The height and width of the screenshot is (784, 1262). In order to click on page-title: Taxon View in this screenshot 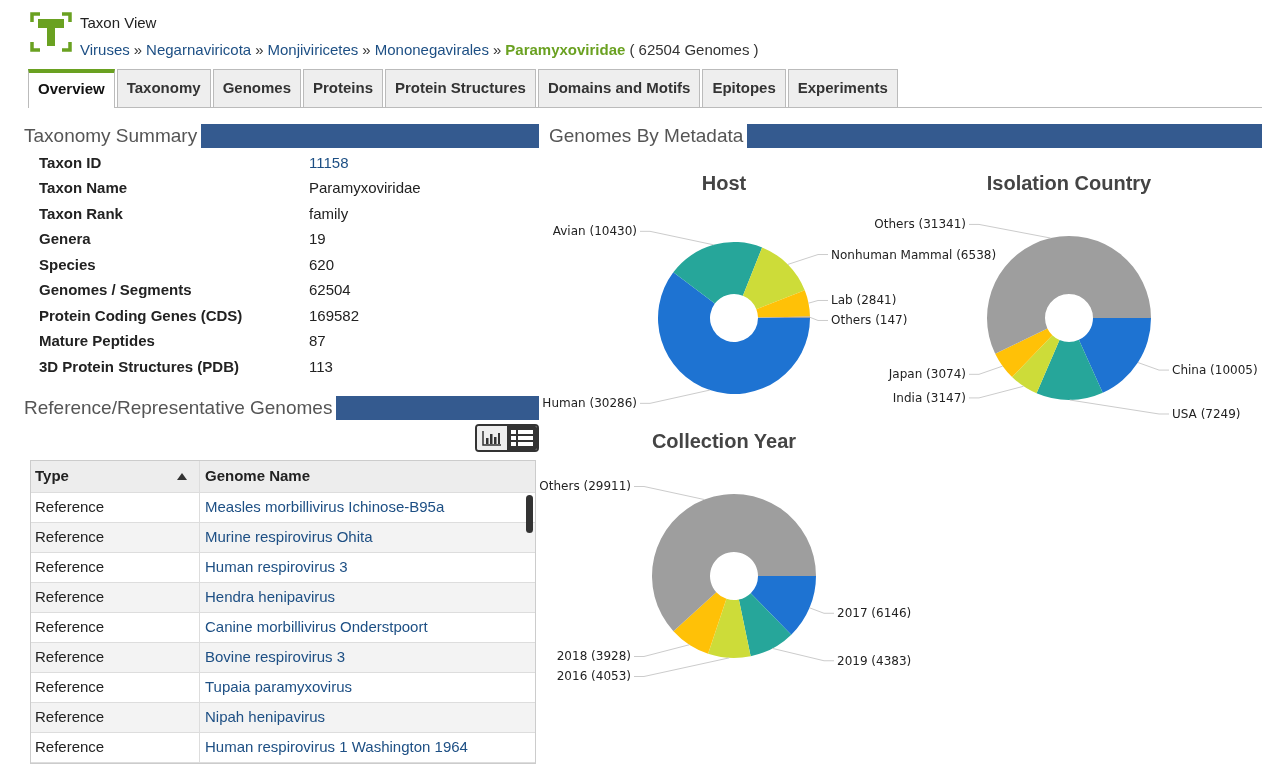, I will do `click(119, 23)`.